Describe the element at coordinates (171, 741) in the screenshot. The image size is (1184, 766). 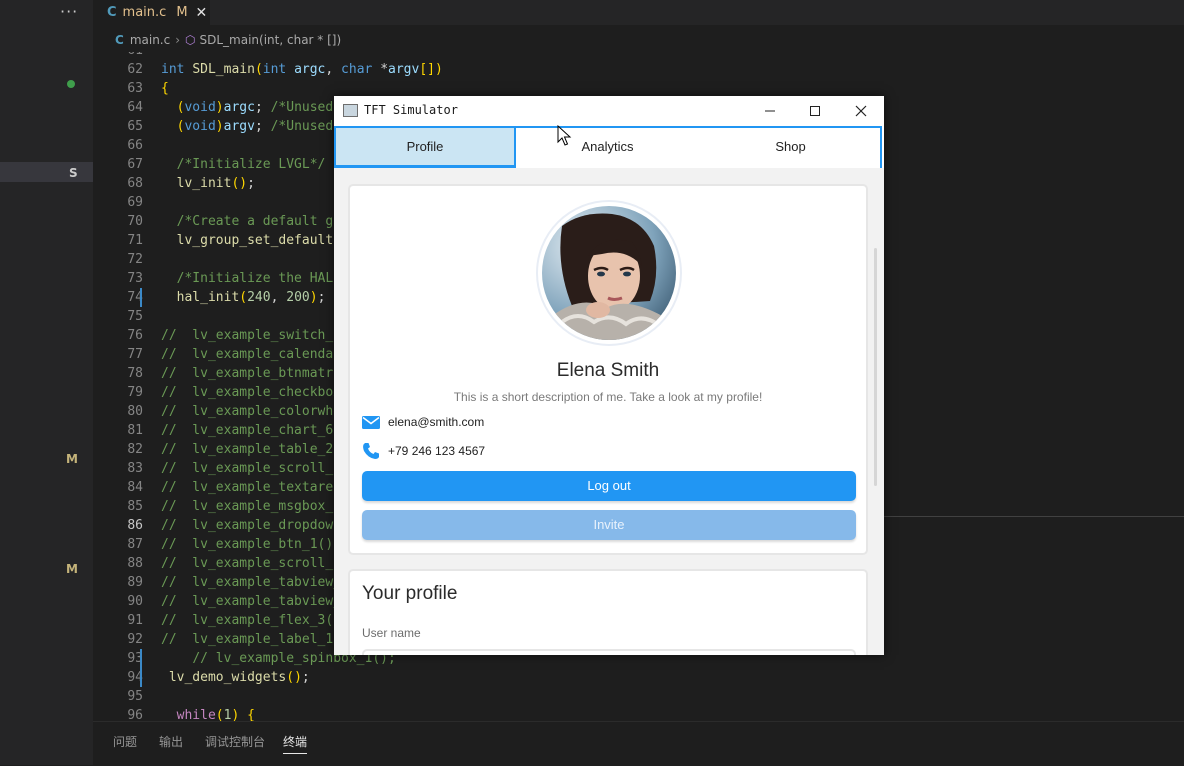
I see `panel-tab-output: 输出` at that location.